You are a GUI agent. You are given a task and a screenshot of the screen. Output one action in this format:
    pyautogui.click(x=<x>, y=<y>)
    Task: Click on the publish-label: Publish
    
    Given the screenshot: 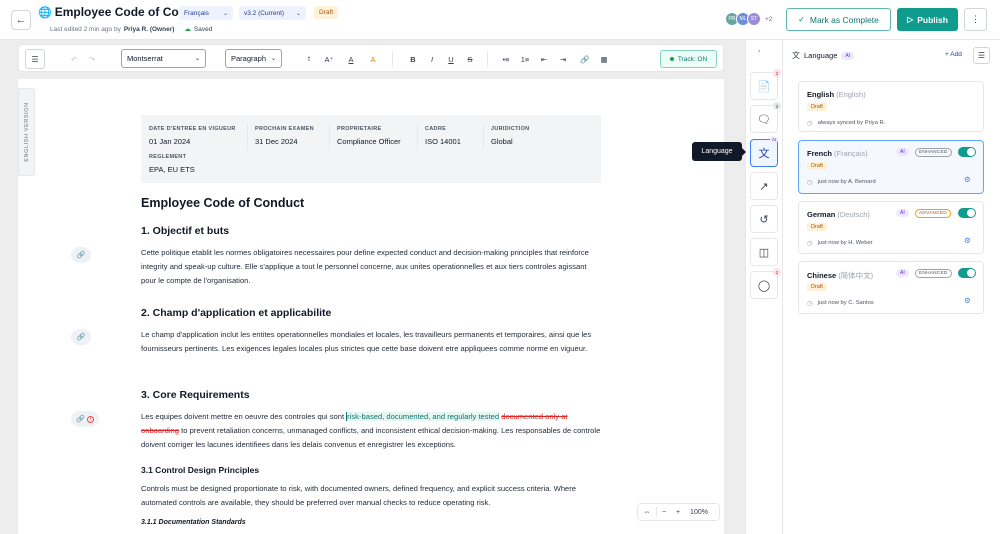 What is the action you would take?
    pyautogui.click(x=932, y=19)
    